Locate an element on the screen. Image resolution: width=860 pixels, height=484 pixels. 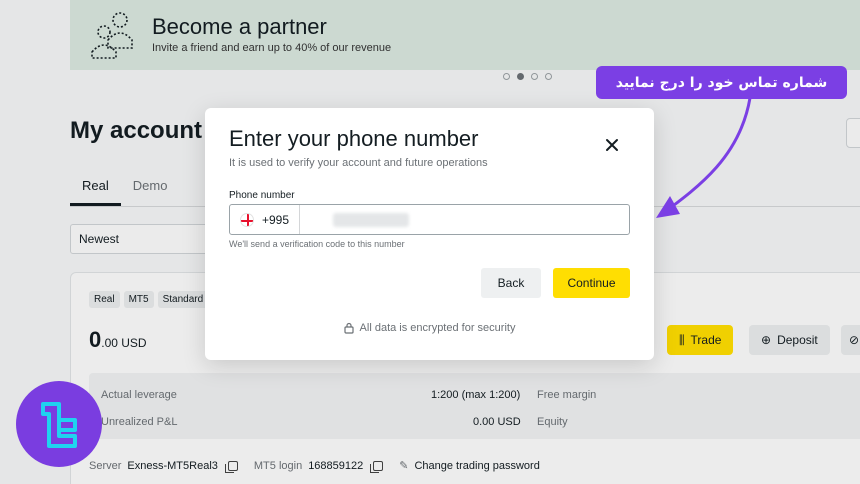
phone-field-label: Phone number is located at coordinates (262, 195).